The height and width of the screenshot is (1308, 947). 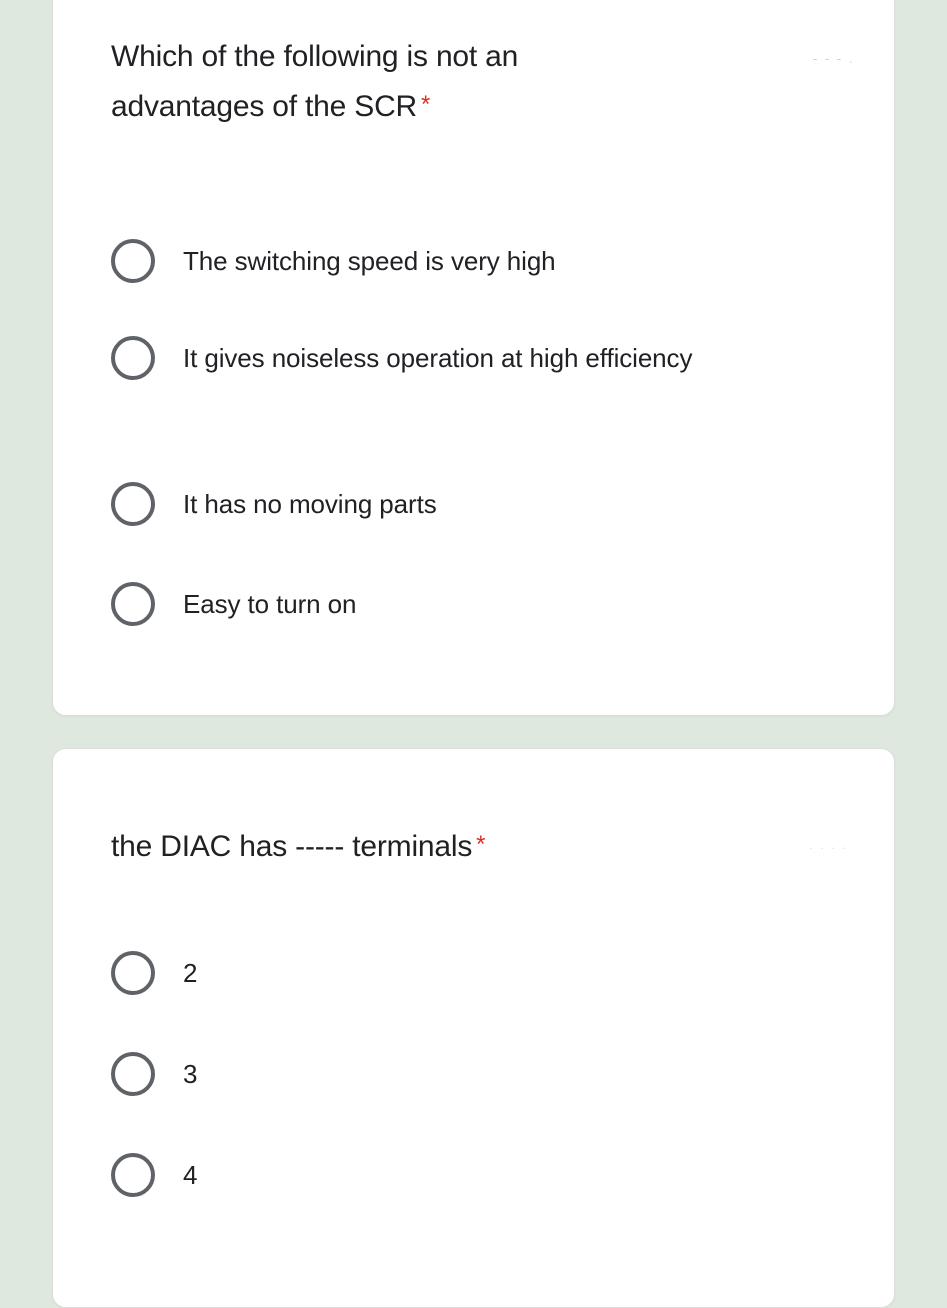 What do you see at coordinates (482, 1175) in the screenshot?
I see `question-2-option-3: 4` at bounding box center [482, 1175].